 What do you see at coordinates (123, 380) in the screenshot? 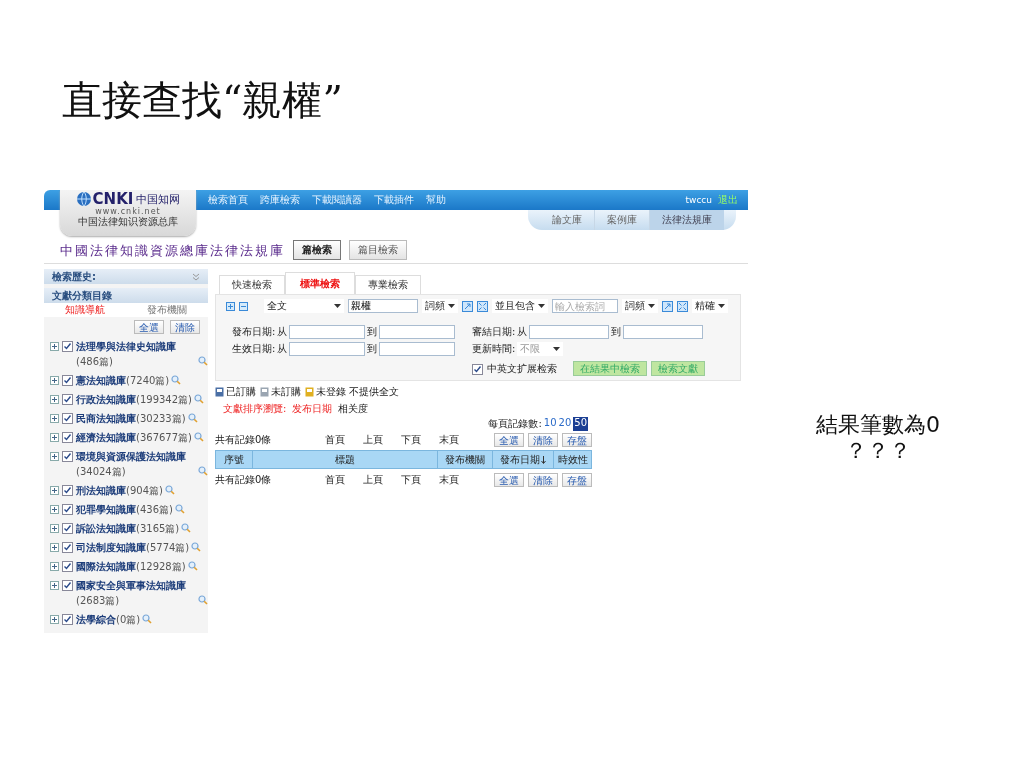
I see `category-link: 憲法知識庫(7240篇)` at bounding box center [123, 380].